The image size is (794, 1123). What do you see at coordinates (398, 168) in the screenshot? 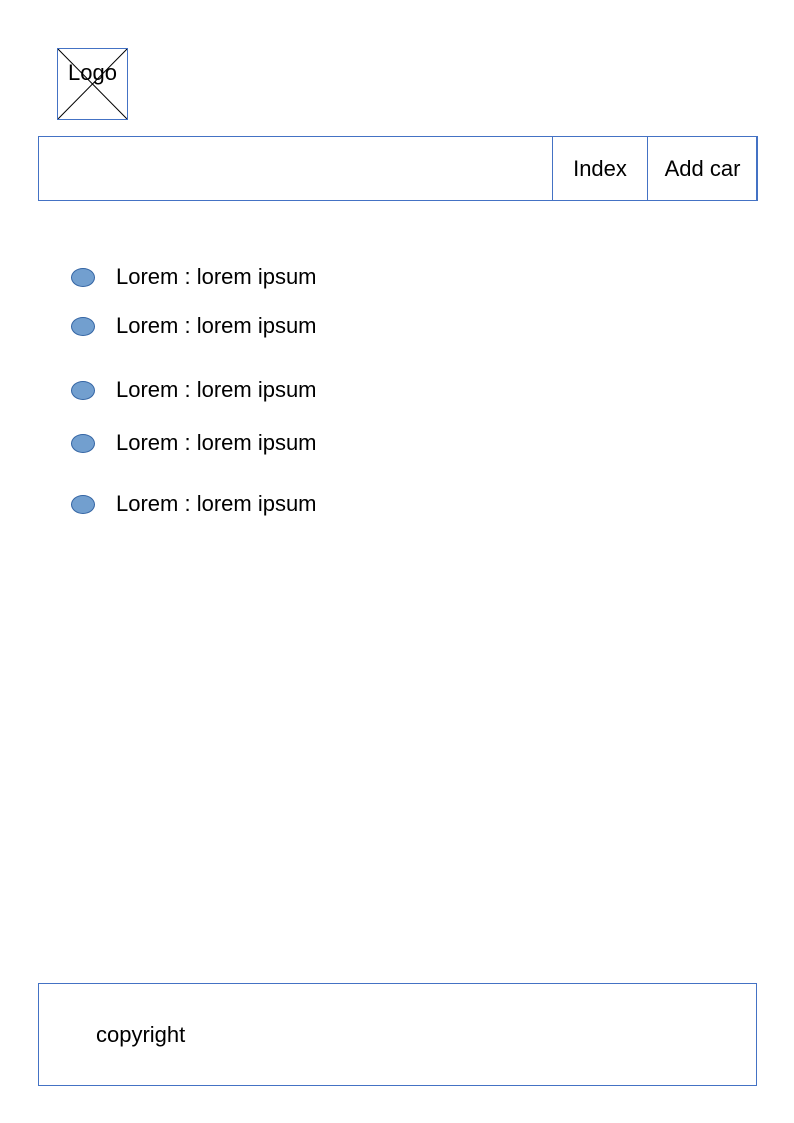
I see `navigation-bar: Index Add car` at bounding box center [398, 168].